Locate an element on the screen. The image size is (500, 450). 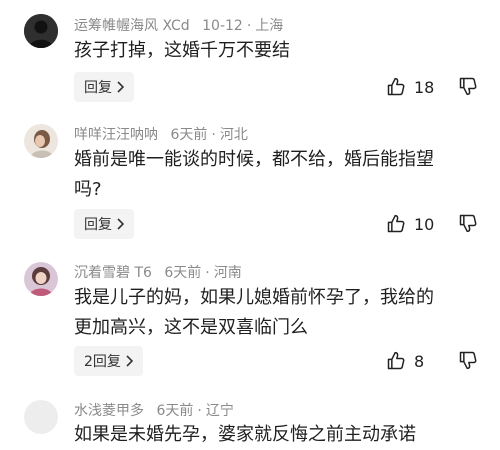
default-avatar-icon is located at coordinates (41, 31).